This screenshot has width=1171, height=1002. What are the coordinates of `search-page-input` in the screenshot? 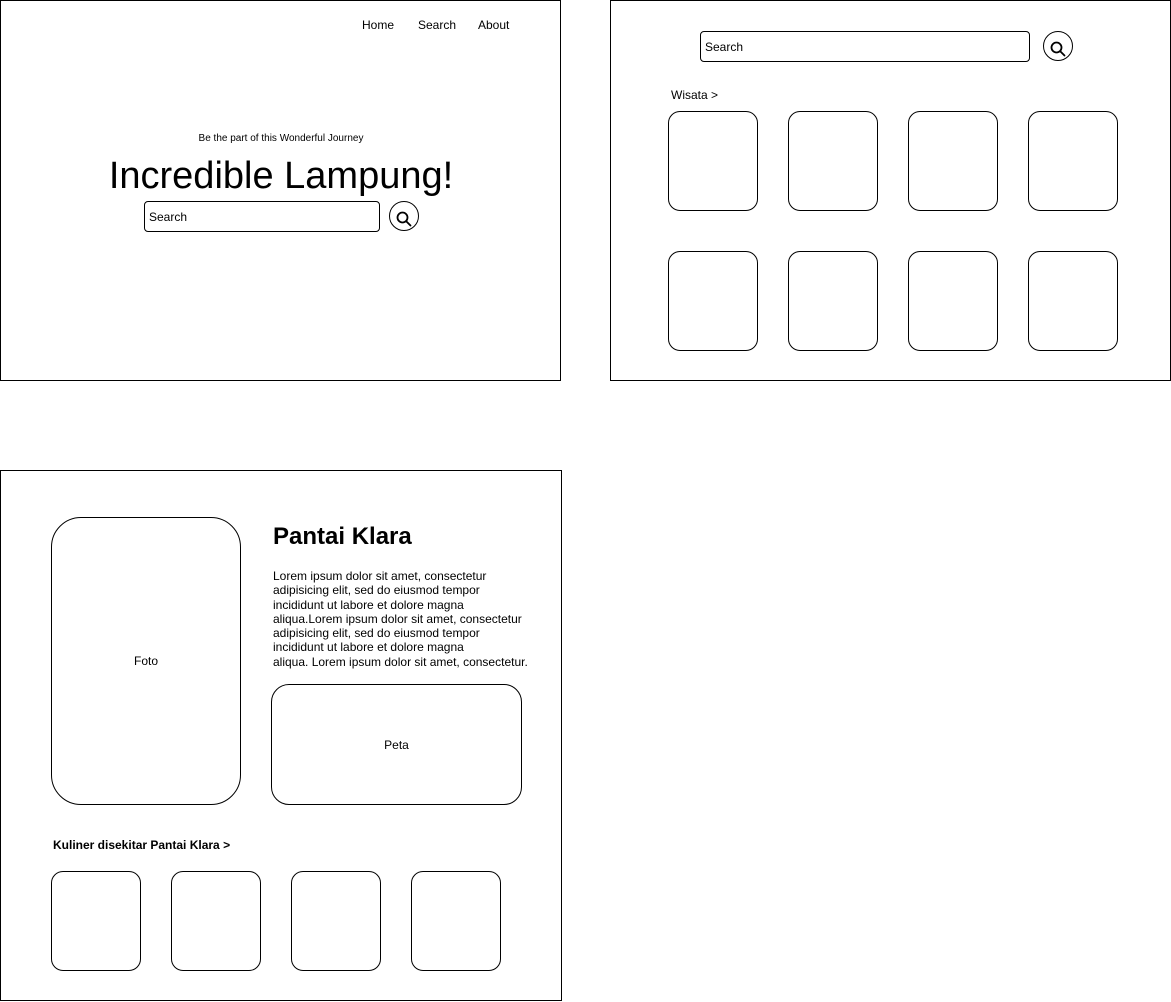 It's located at (865, 46).